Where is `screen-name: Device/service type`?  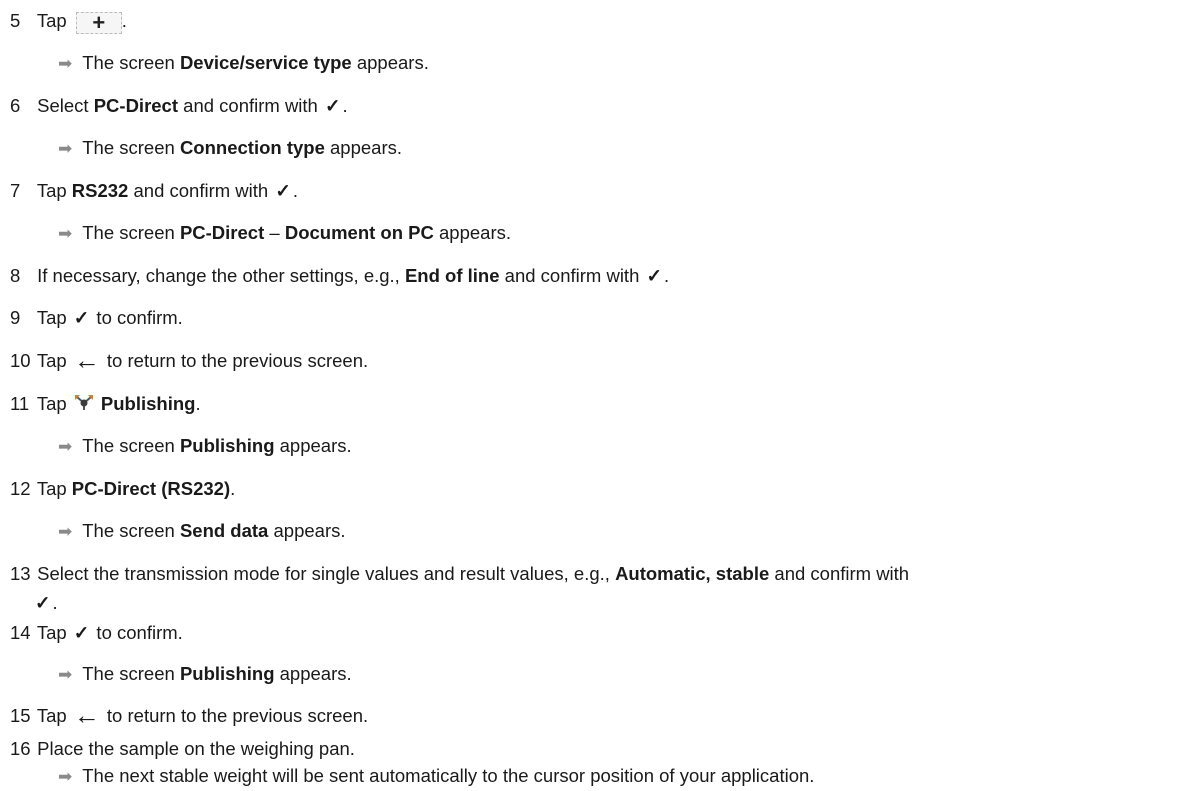 screen-name: Device/service type is located at coordinates (265, 62).